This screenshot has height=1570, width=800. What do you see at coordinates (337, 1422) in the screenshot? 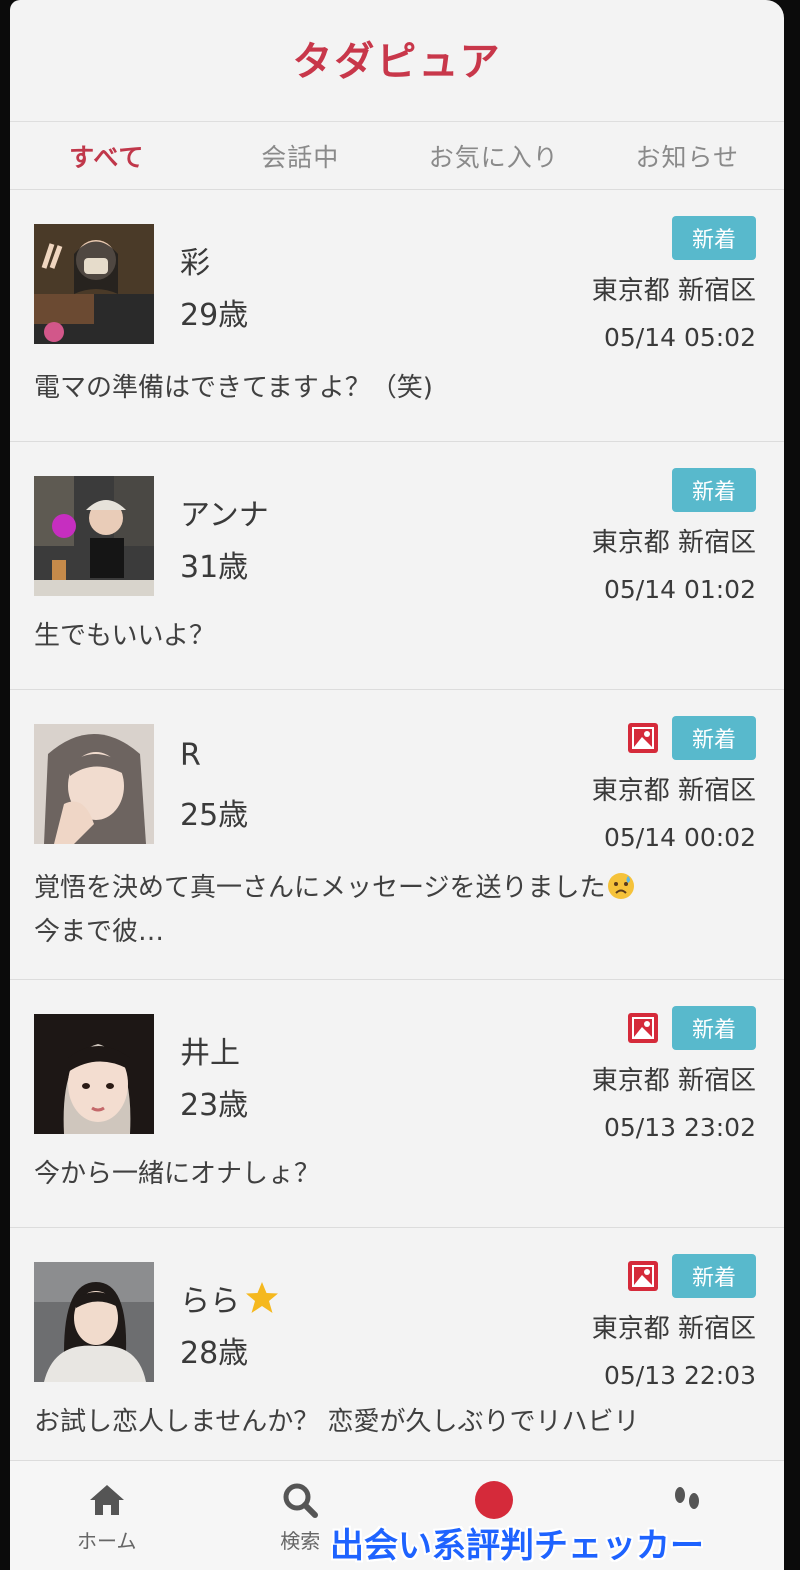
I see `message-preview: お試し恋人しませんか？ 恋愛が久しぶりでリハビリ` at bounding box center [337, 1422].